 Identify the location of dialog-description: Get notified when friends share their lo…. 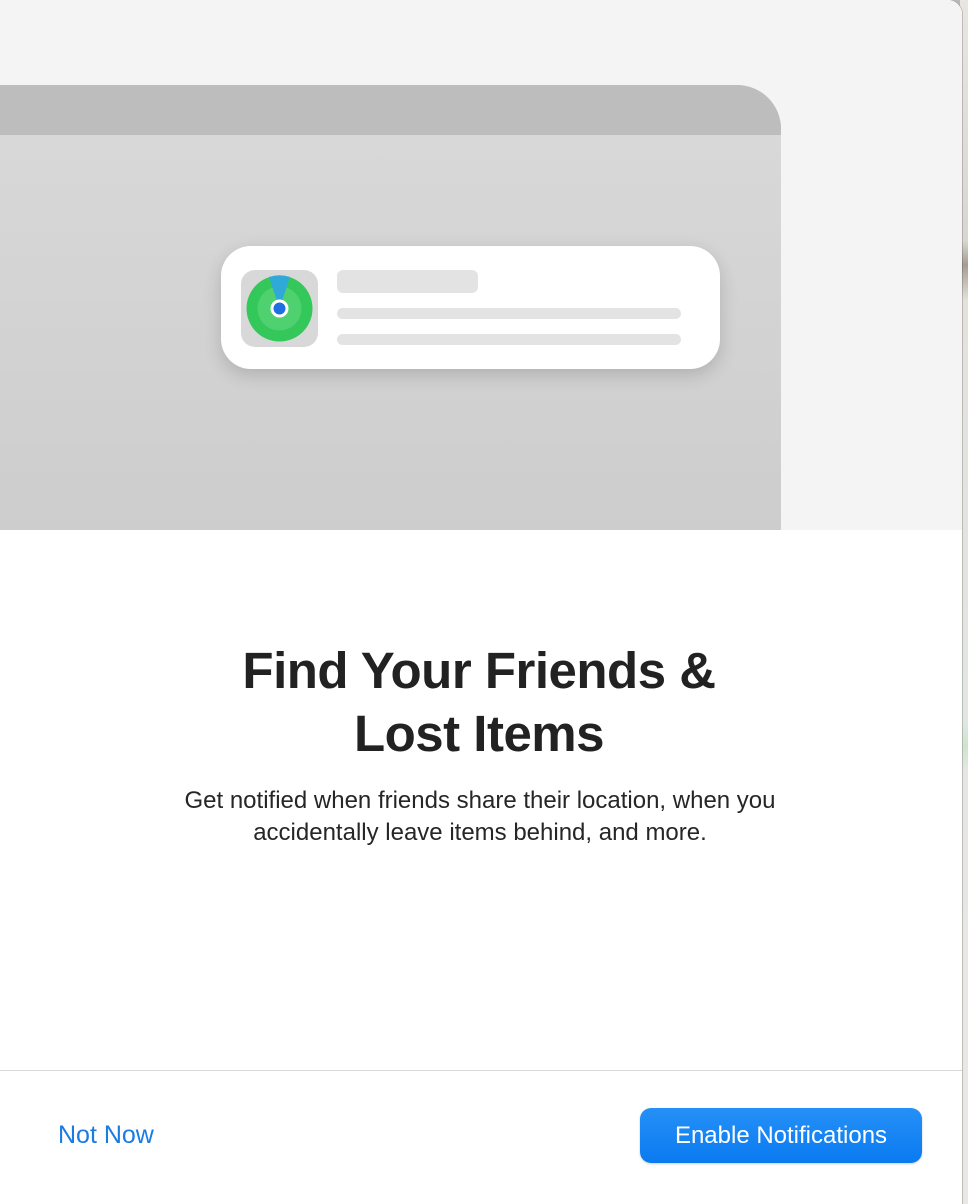
(480, 817).